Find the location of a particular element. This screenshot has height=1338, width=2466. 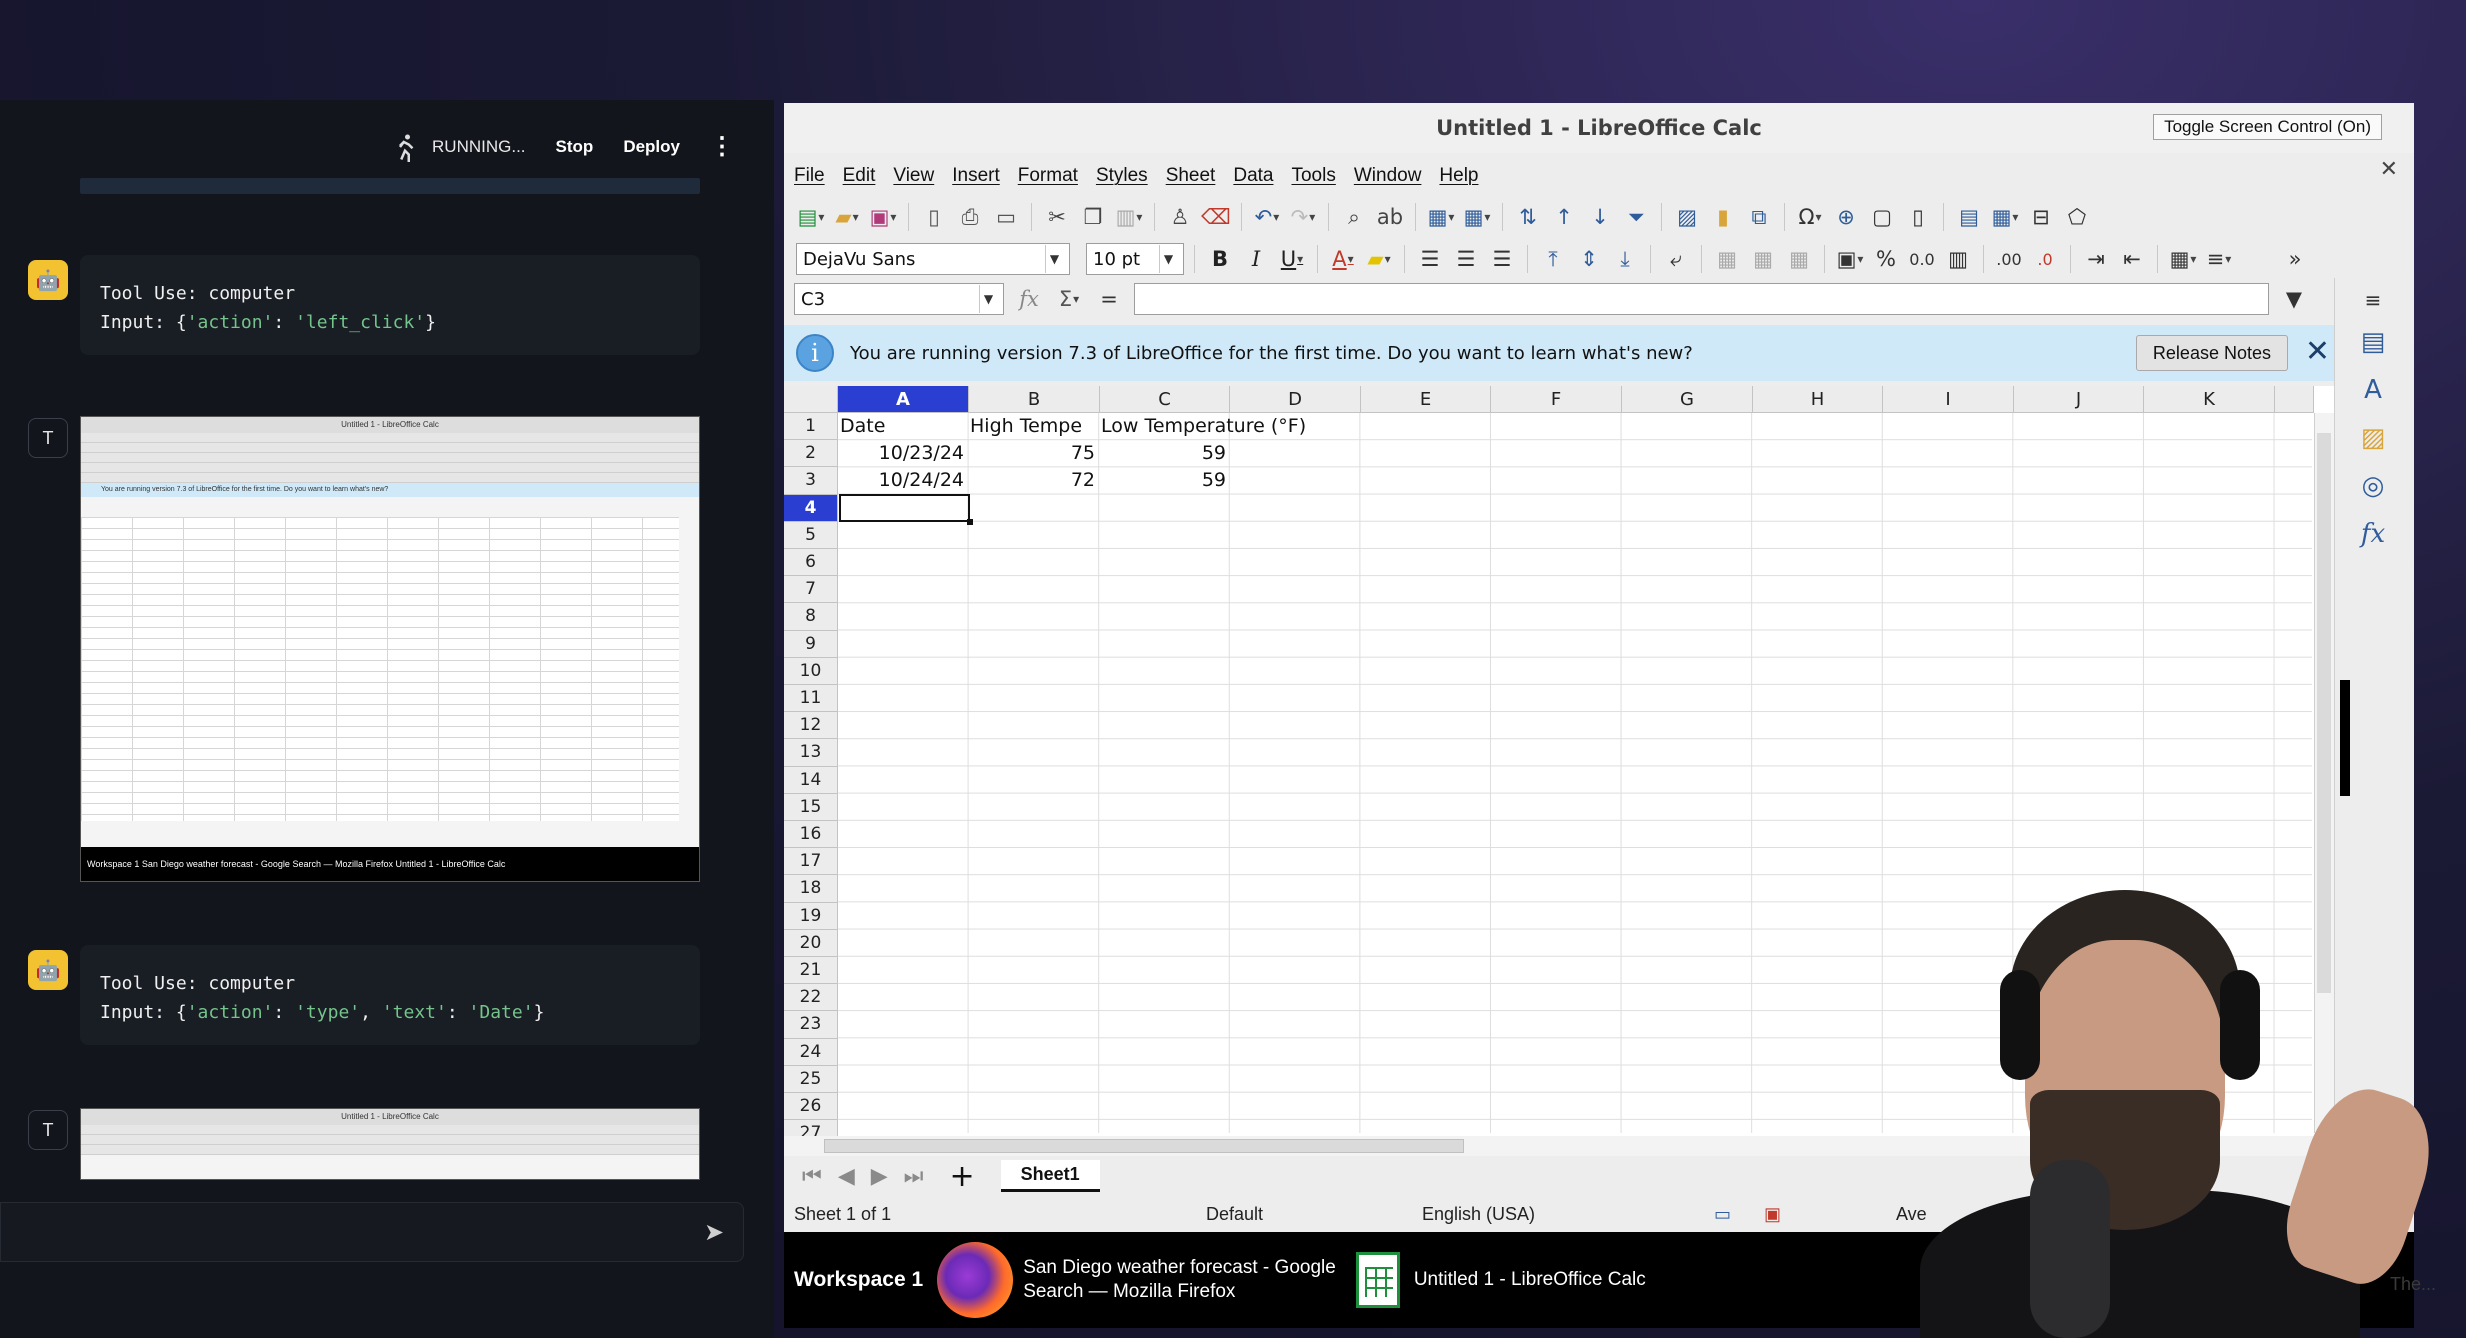

properties-icon: ▤ is located at coordinates (2373, 342).